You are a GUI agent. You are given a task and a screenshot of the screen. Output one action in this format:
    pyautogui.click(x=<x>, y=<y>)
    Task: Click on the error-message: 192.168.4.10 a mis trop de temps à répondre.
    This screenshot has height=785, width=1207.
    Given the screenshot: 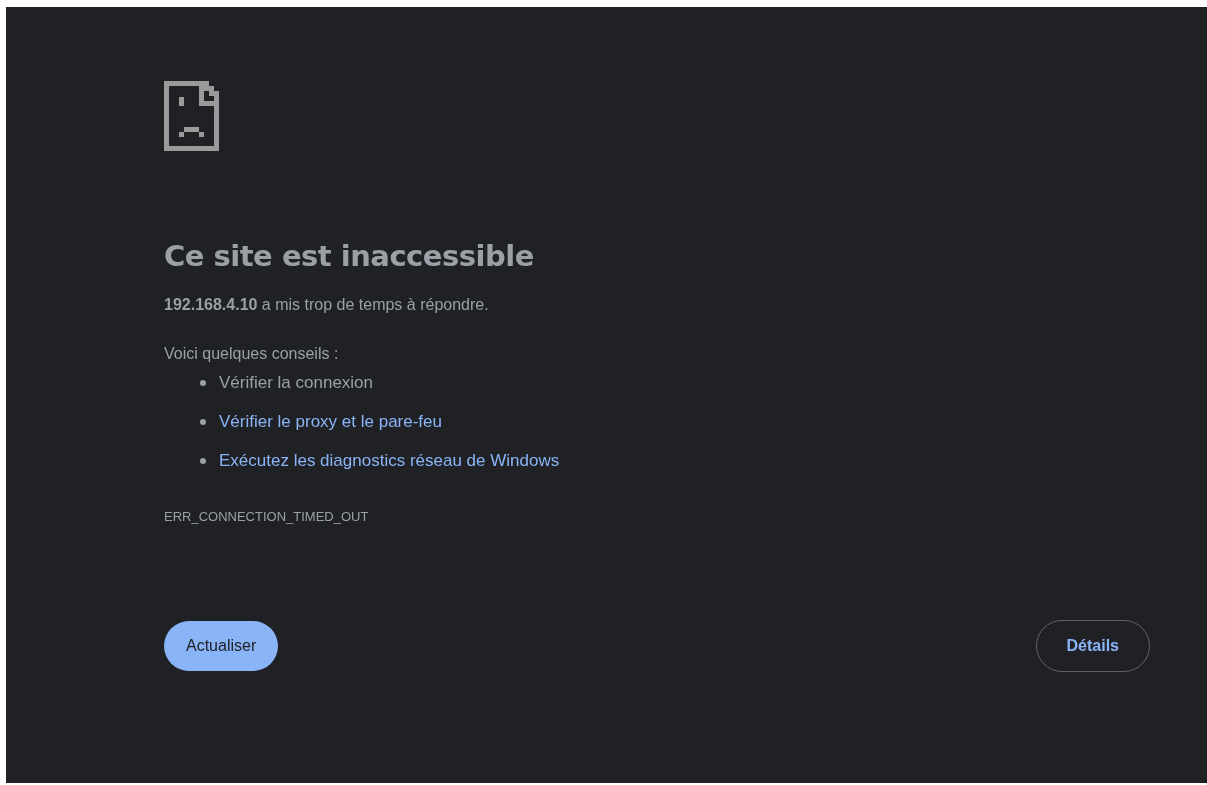 What is the action you would take?
    pyautogui.click(x=327, y=305)
    